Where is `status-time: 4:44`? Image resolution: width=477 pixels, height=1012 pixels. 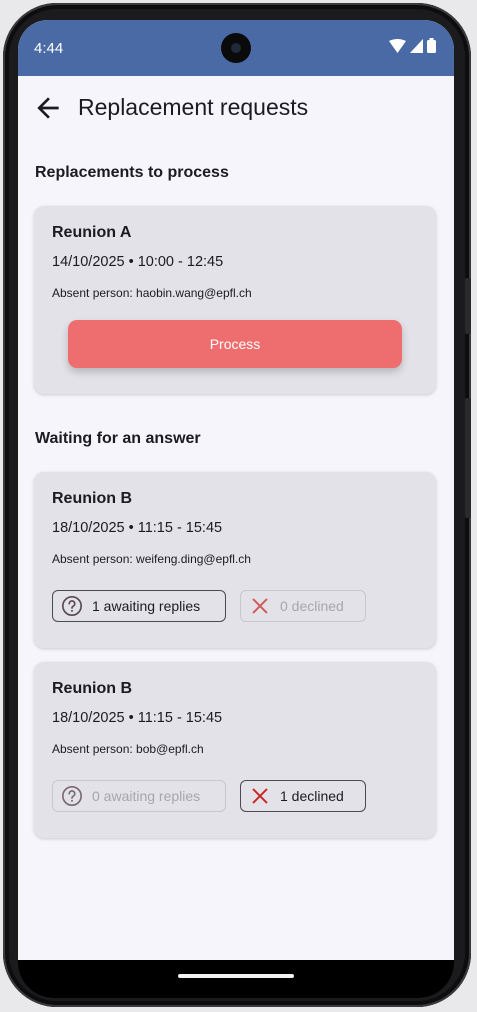 status-time: 4:44 is located at coordinates (49, 48).